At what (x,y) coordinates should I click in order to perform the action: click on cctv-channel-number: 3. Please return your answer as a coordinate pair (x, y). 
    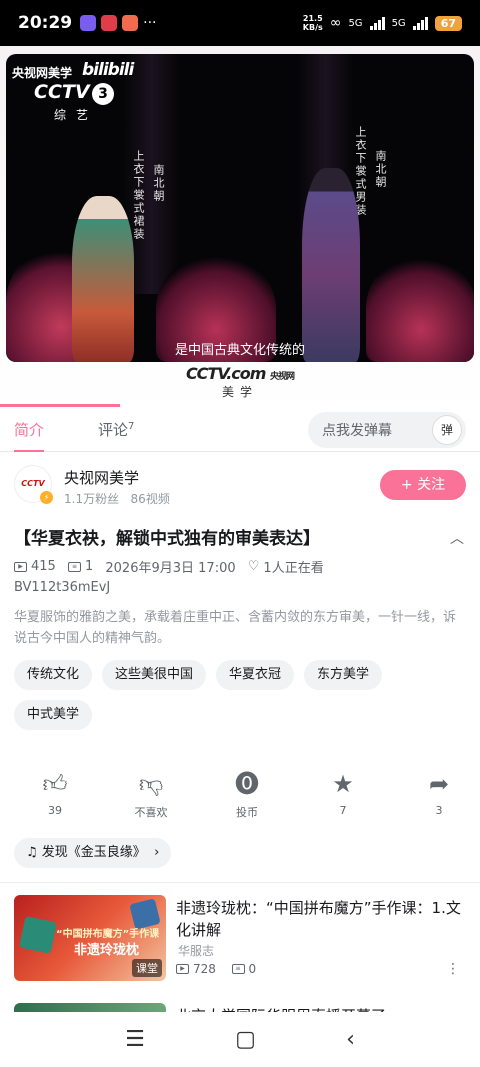
    Looking at the image, I should click on (103, 94).